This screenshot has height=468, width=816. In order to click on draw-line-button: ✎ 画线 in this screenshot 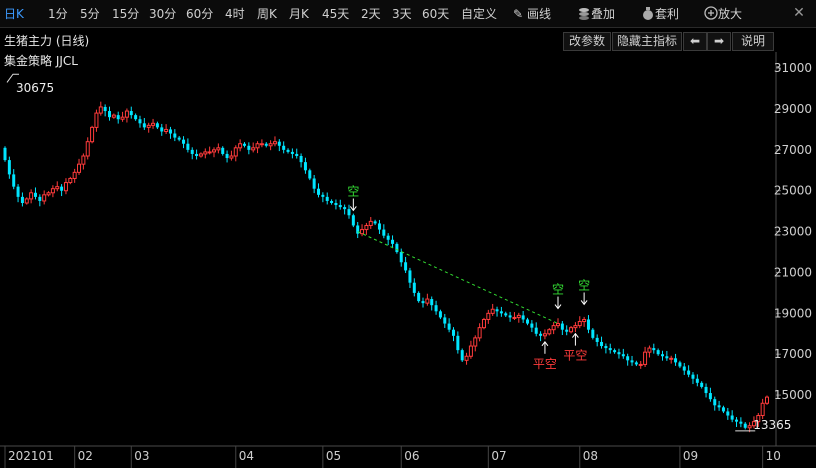, I will do `click(532, 13)`.